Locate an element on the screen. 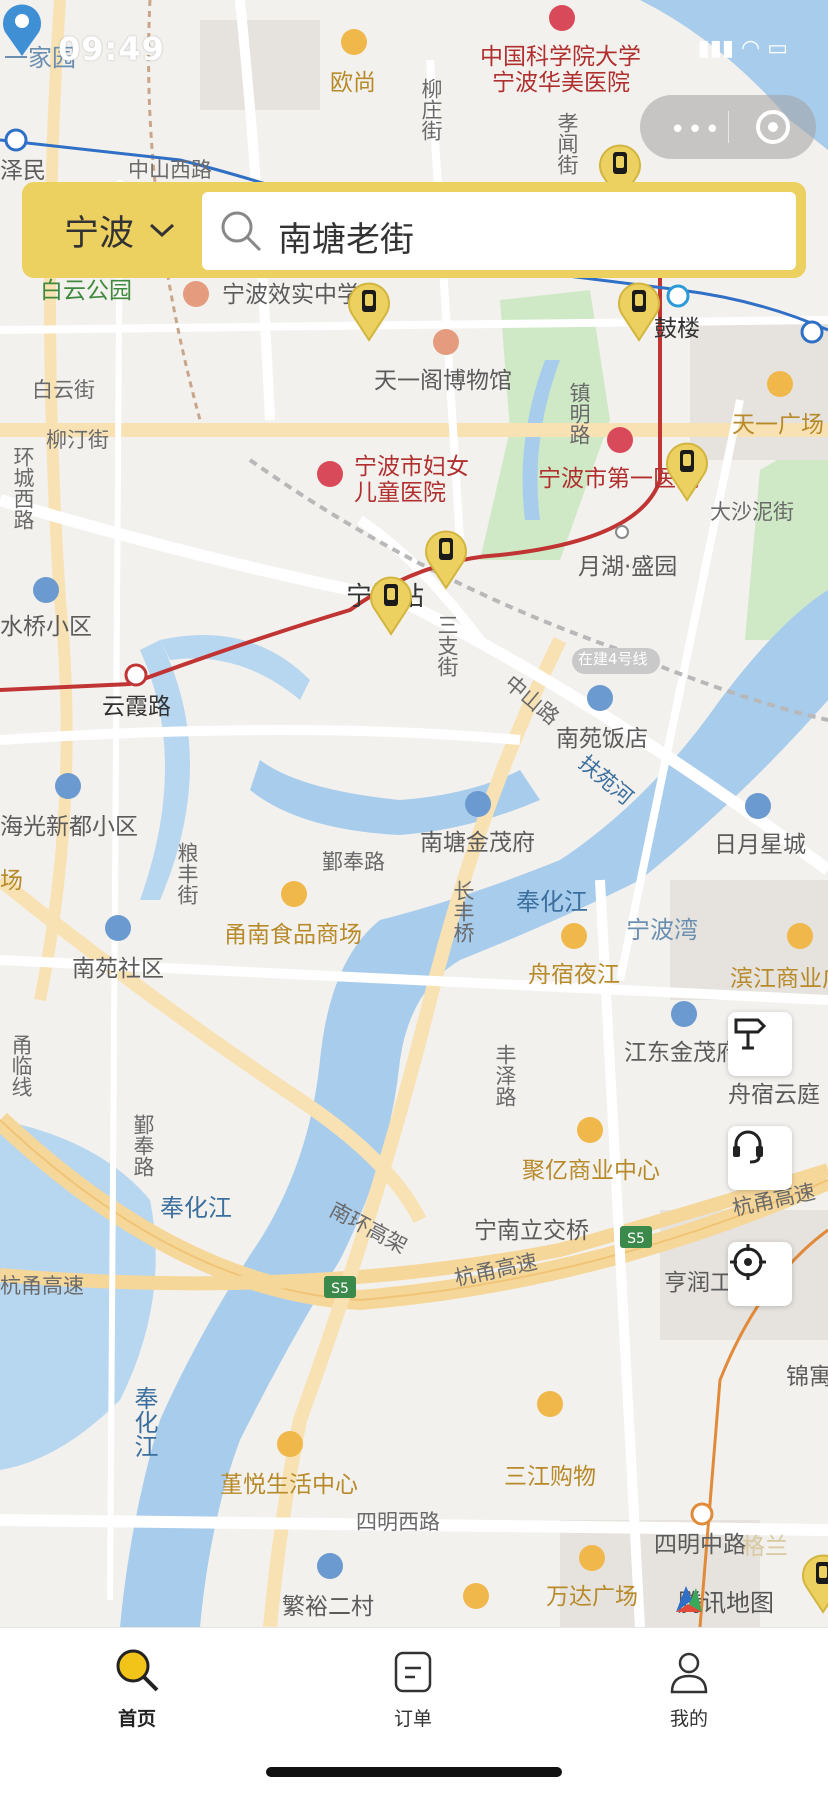  home-indicator is located at coordinates (414, 1772).